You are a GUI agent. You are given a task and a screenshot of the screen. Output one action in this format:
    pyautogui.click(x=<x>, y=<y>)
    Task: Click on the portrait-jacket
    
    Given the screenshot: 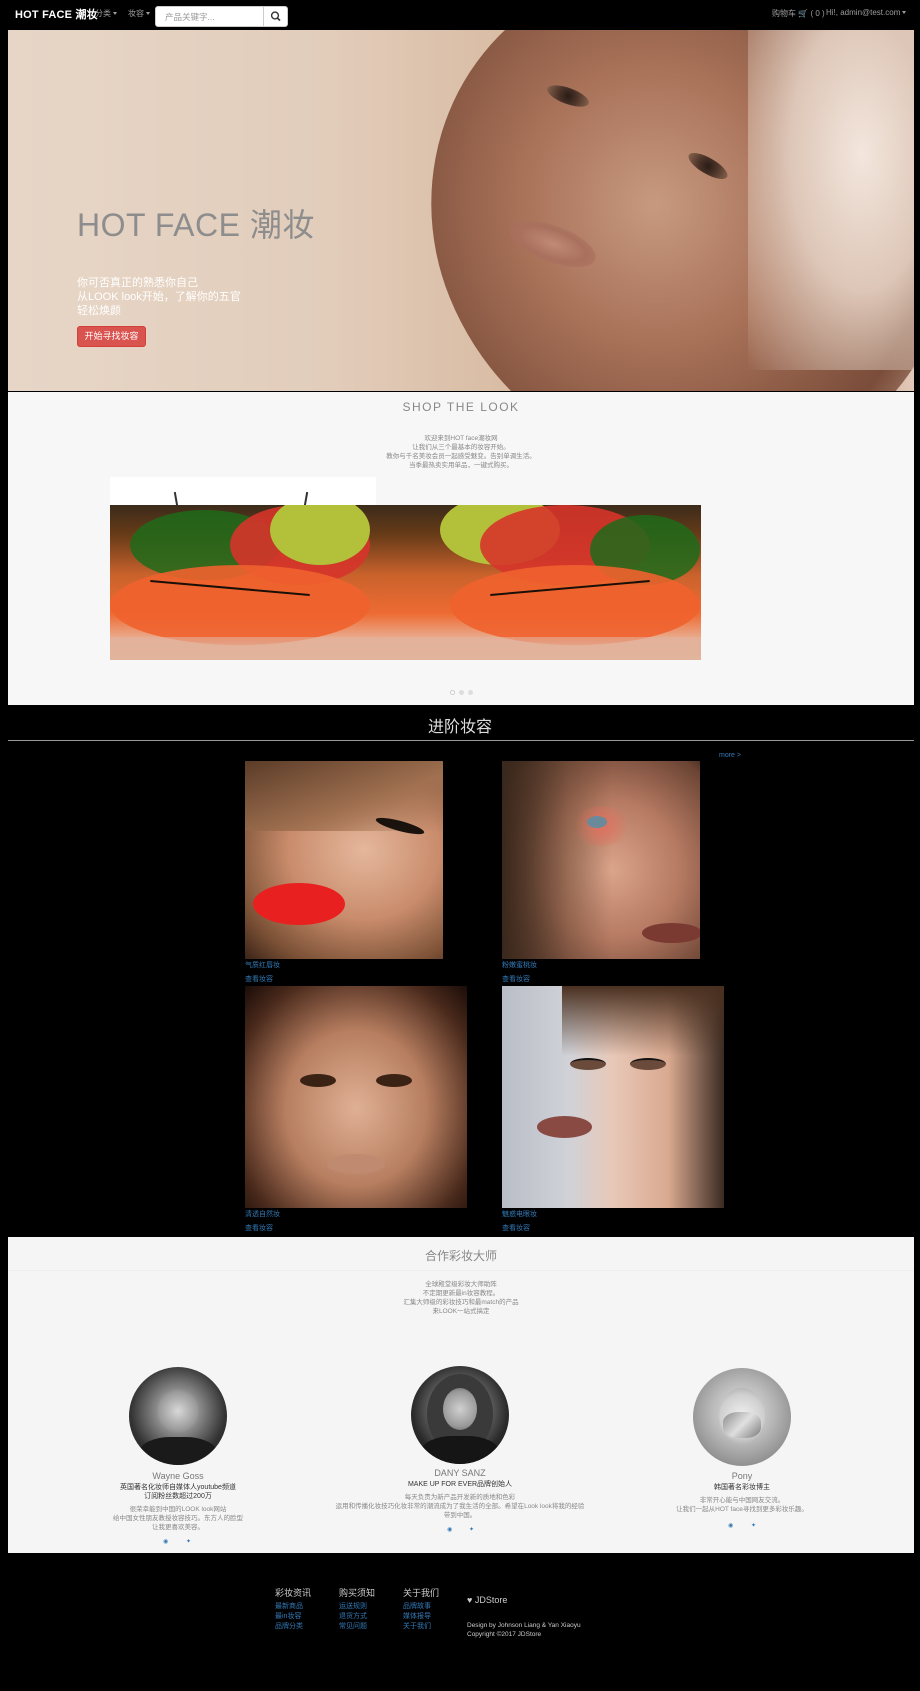 What is the action you would take?
    pyautogui.click(x=460, y=1450)
    